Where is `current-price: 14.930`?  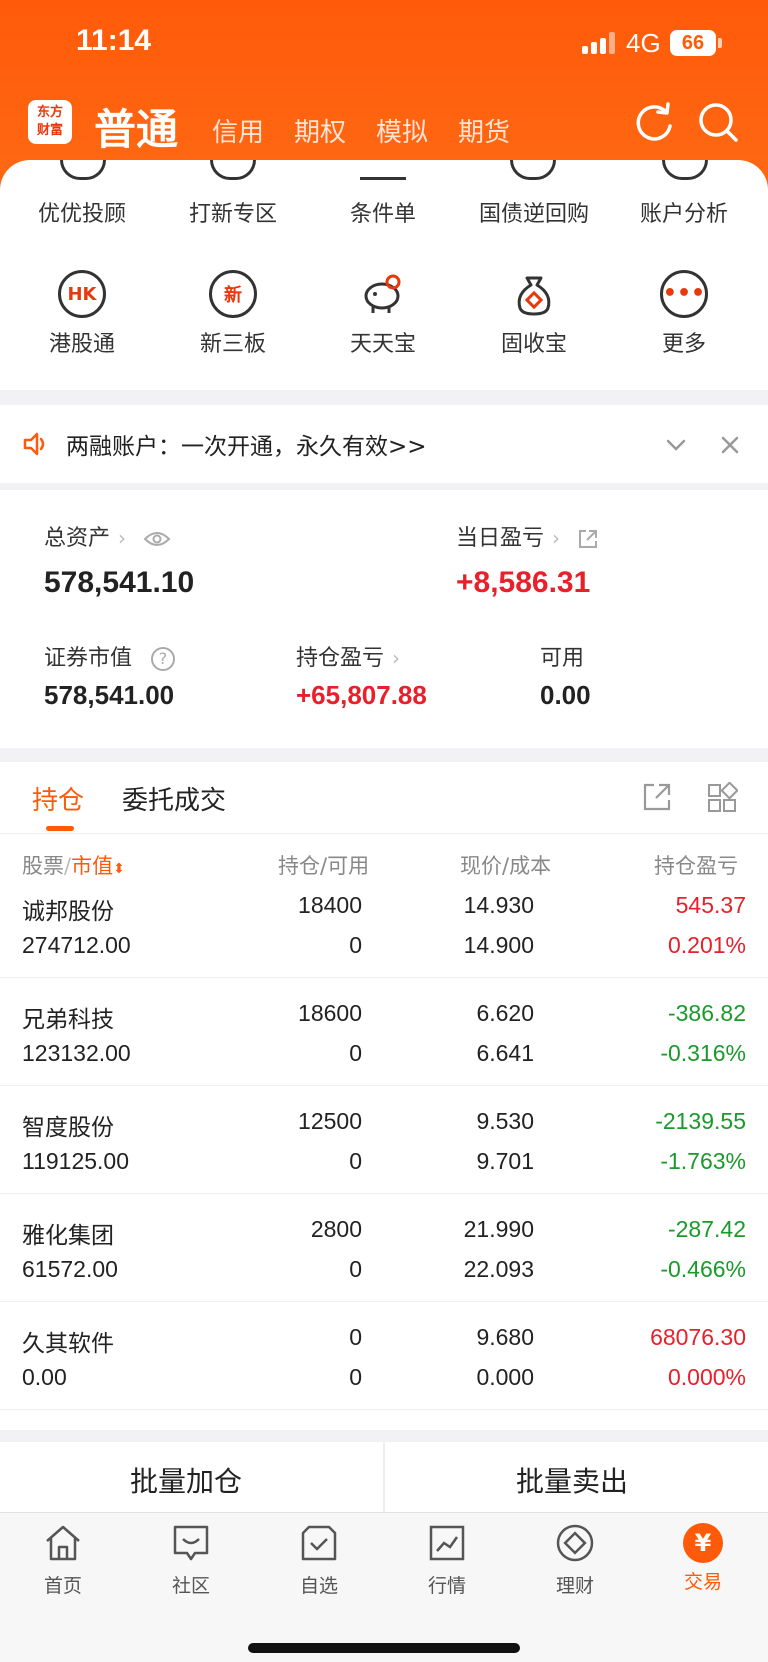 current-price: 14.930 is located at coordinates (498, 905).